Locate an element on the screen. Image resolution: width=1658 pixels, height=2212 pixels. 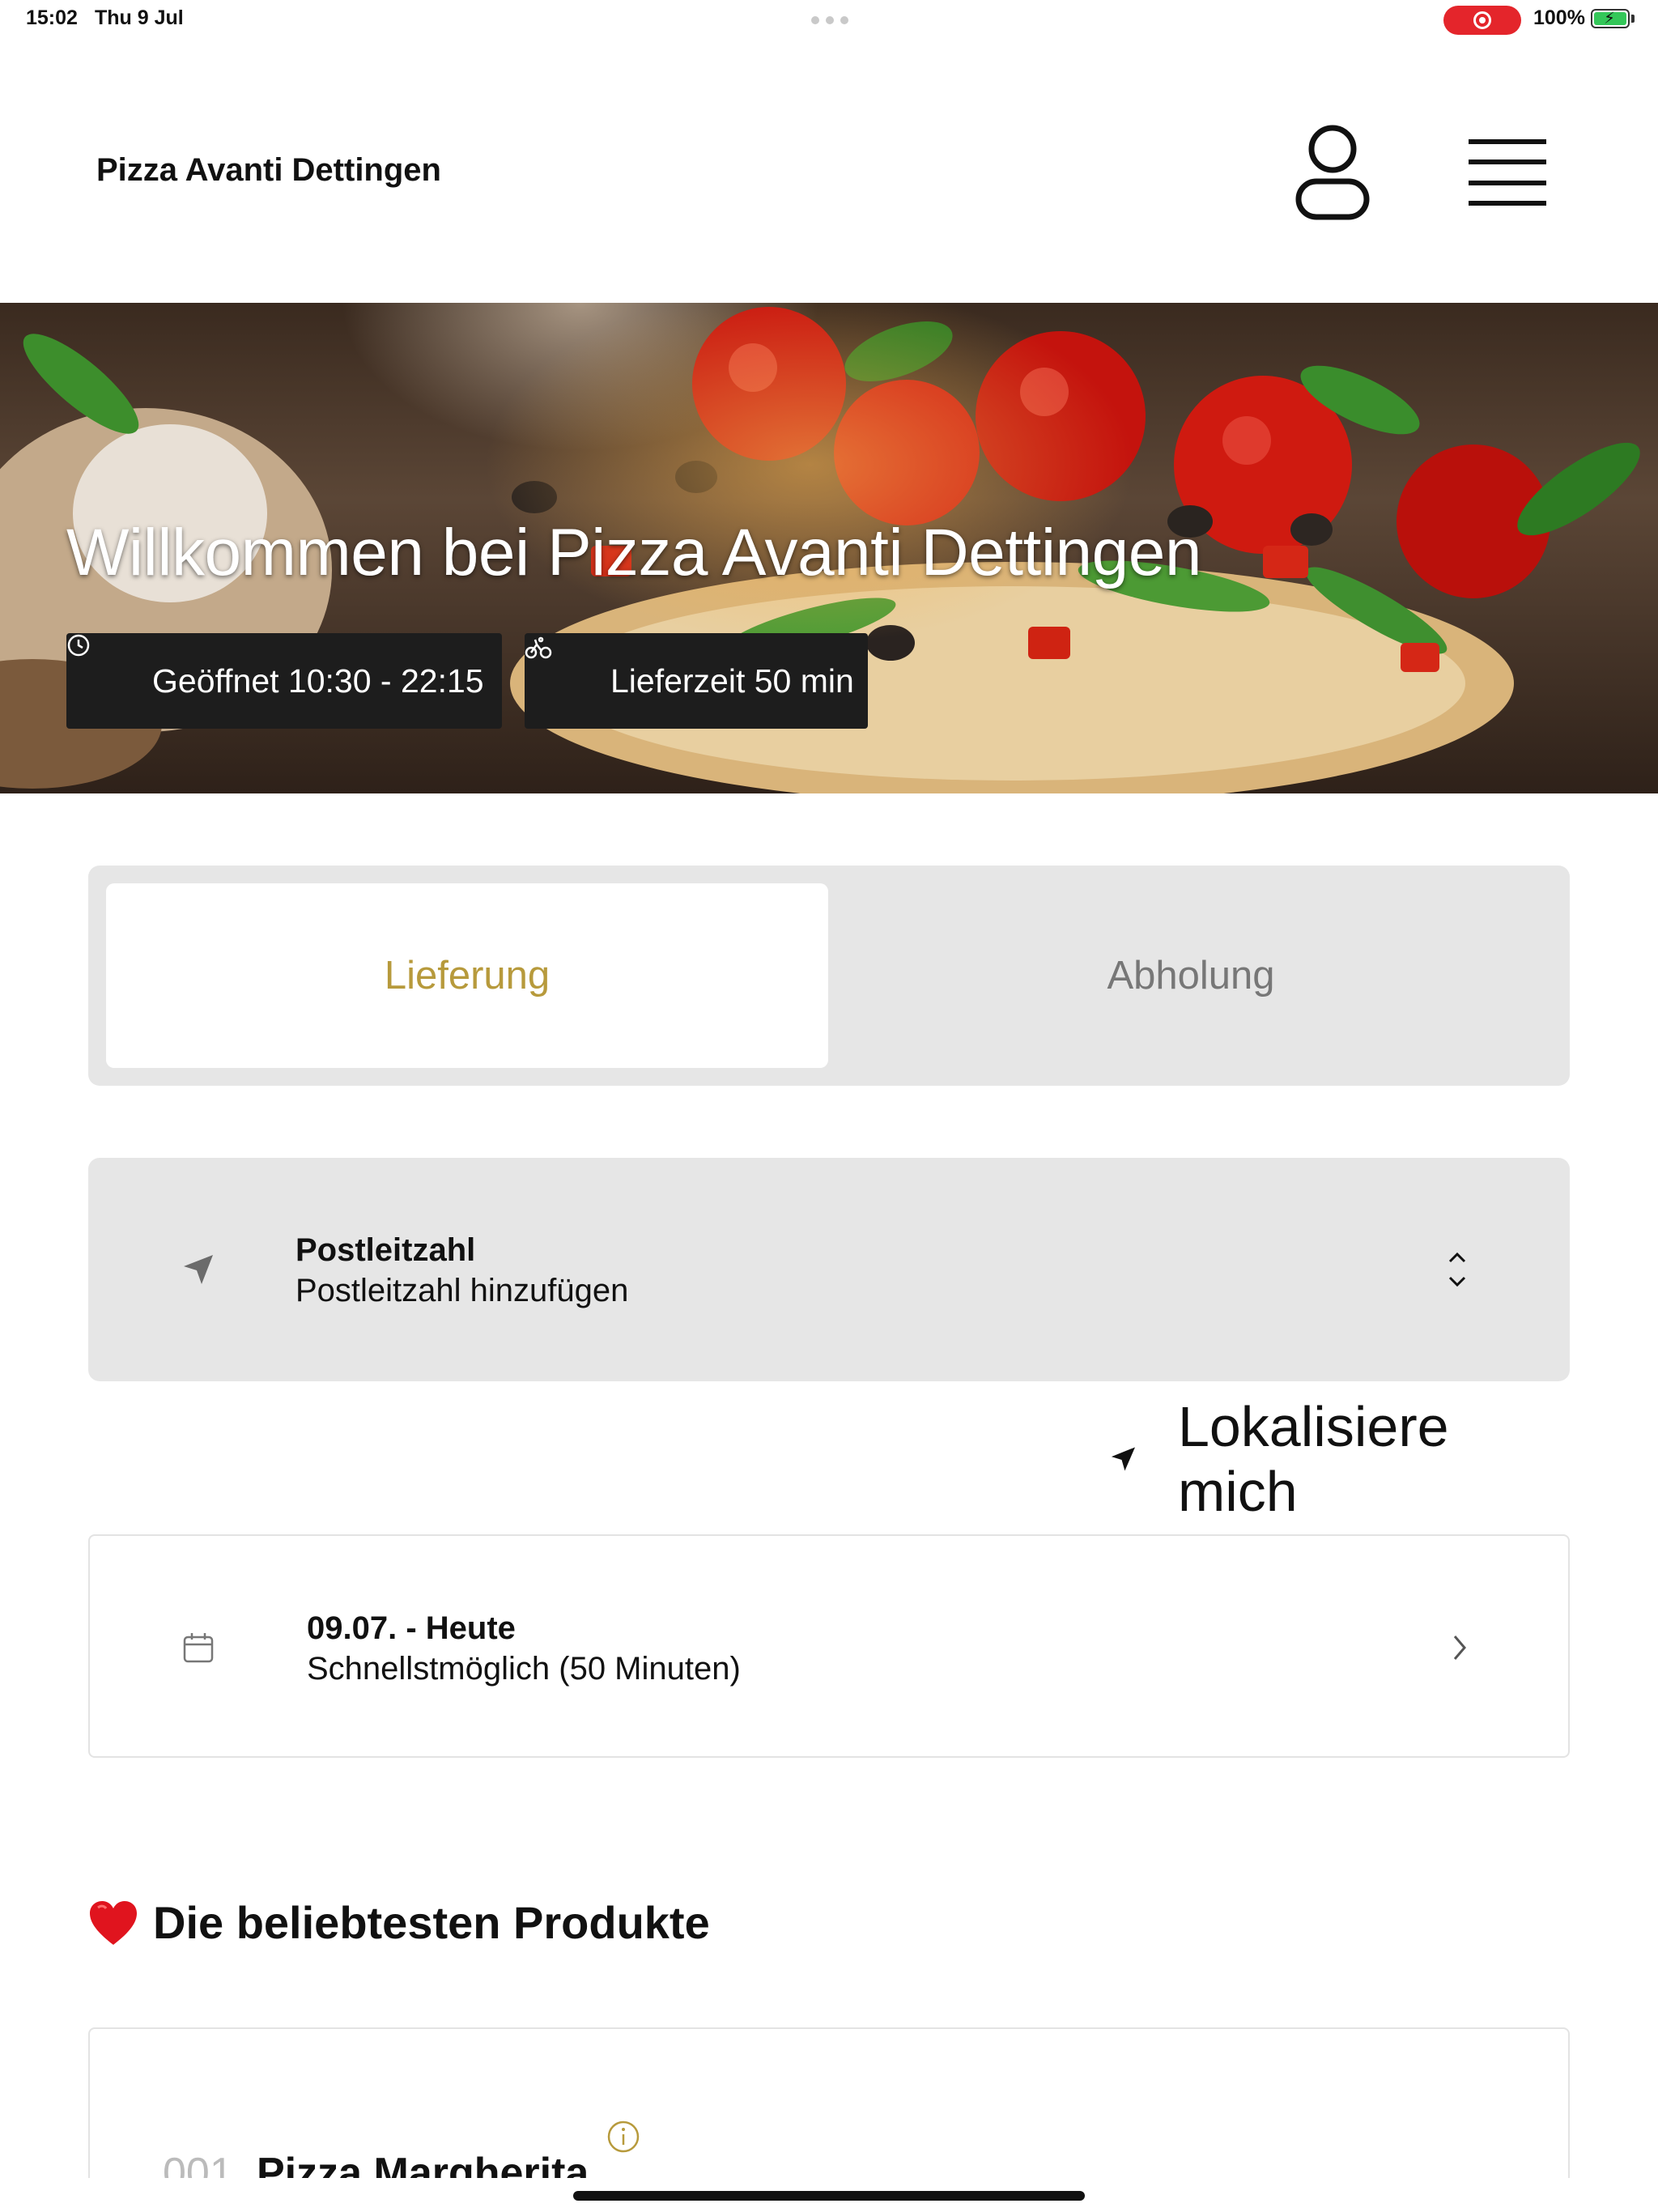
chevron-right-icon is located at coordinates (1459, 1648).